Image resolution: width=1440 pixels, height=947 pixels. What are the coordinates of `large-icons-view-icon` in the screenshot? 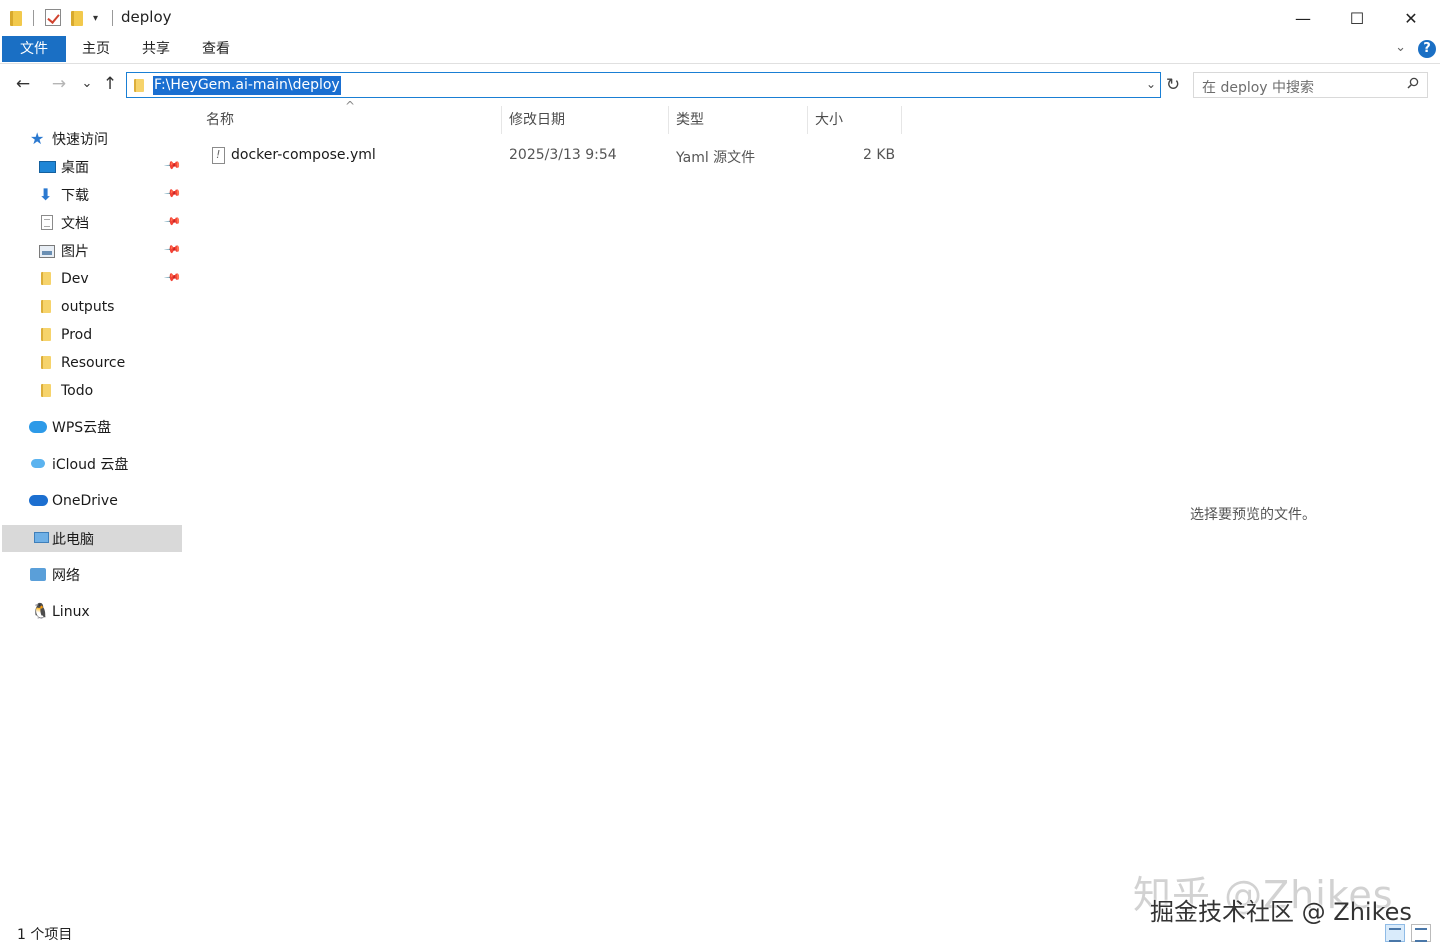 It's located at (1421, 933).